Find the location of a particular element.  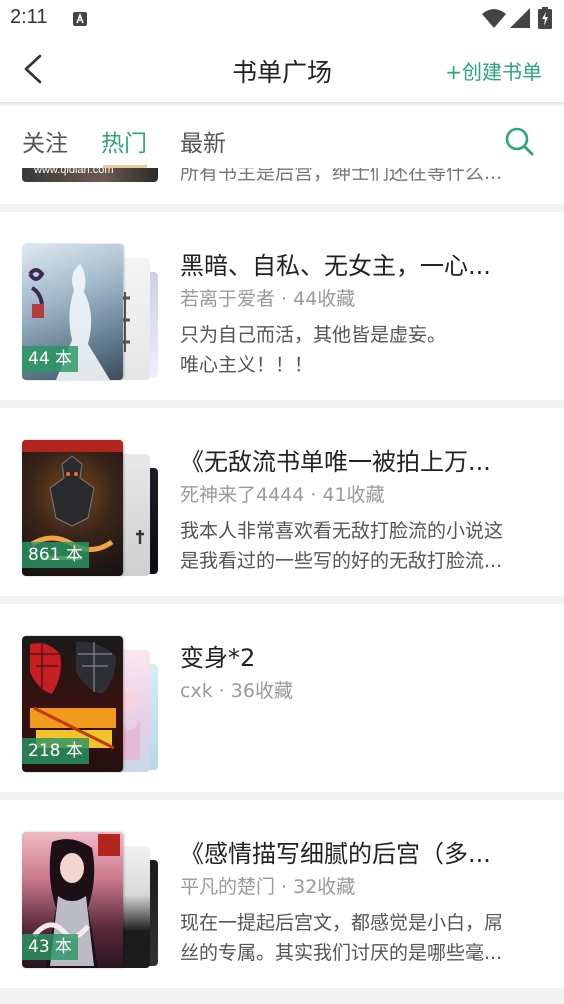

cover-stack: 44 本 is located at coordinates (92, 312).